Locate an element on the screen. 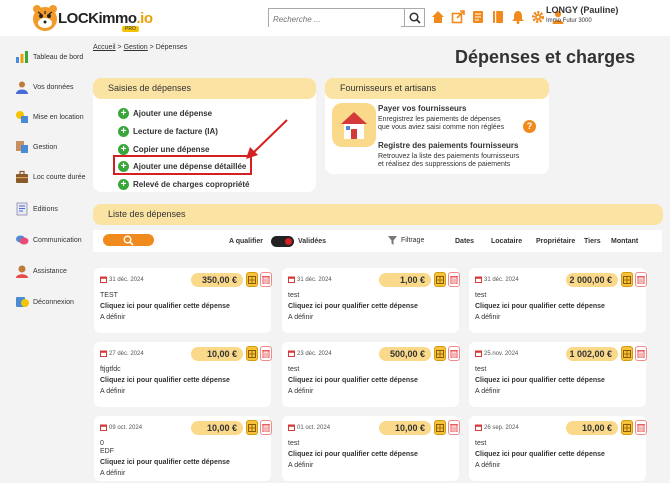 The image size is (670, 483). sidebar-item-assistance: Assistance is located at coordinates (41, 271).